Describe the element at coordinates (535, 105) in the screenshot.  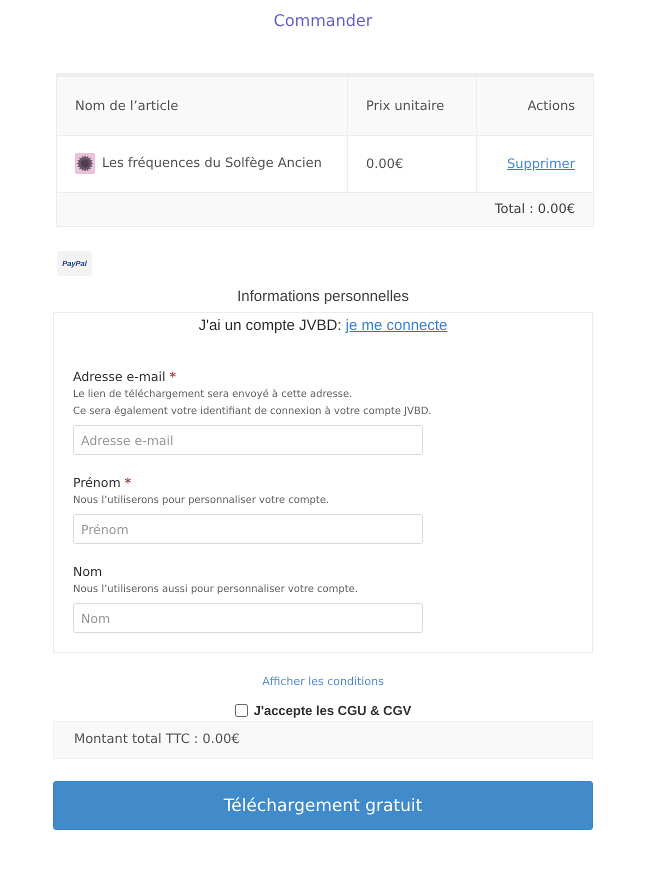
I see `column-header: Actions` at that location.